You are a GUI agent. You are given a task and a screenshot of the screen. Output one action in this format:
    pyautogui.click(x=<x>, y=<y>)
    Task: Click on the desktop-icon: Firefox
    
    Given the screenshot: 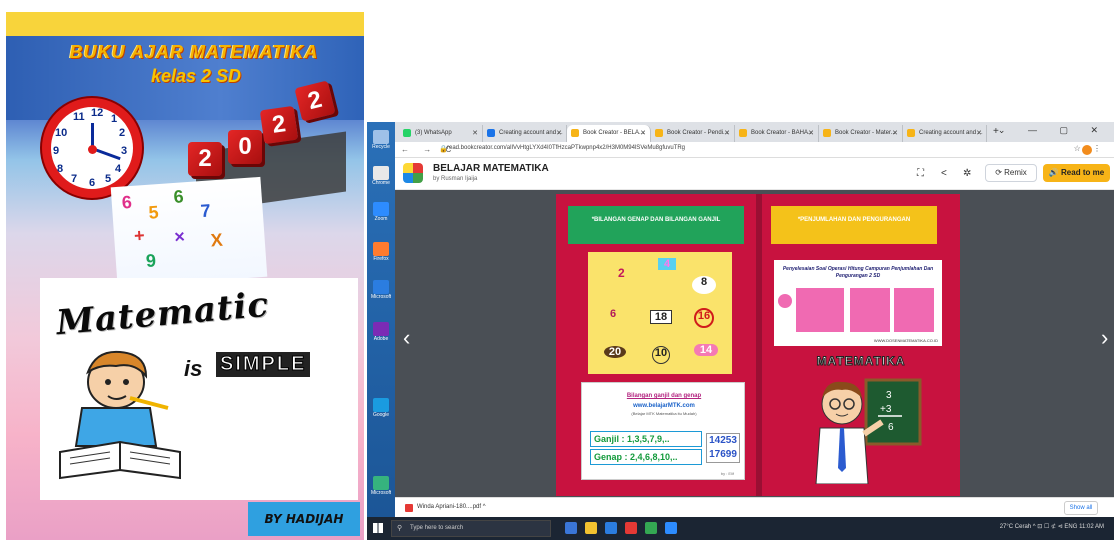 What is the action you would take?
    pyautogui.click(x=381, y=252)
    